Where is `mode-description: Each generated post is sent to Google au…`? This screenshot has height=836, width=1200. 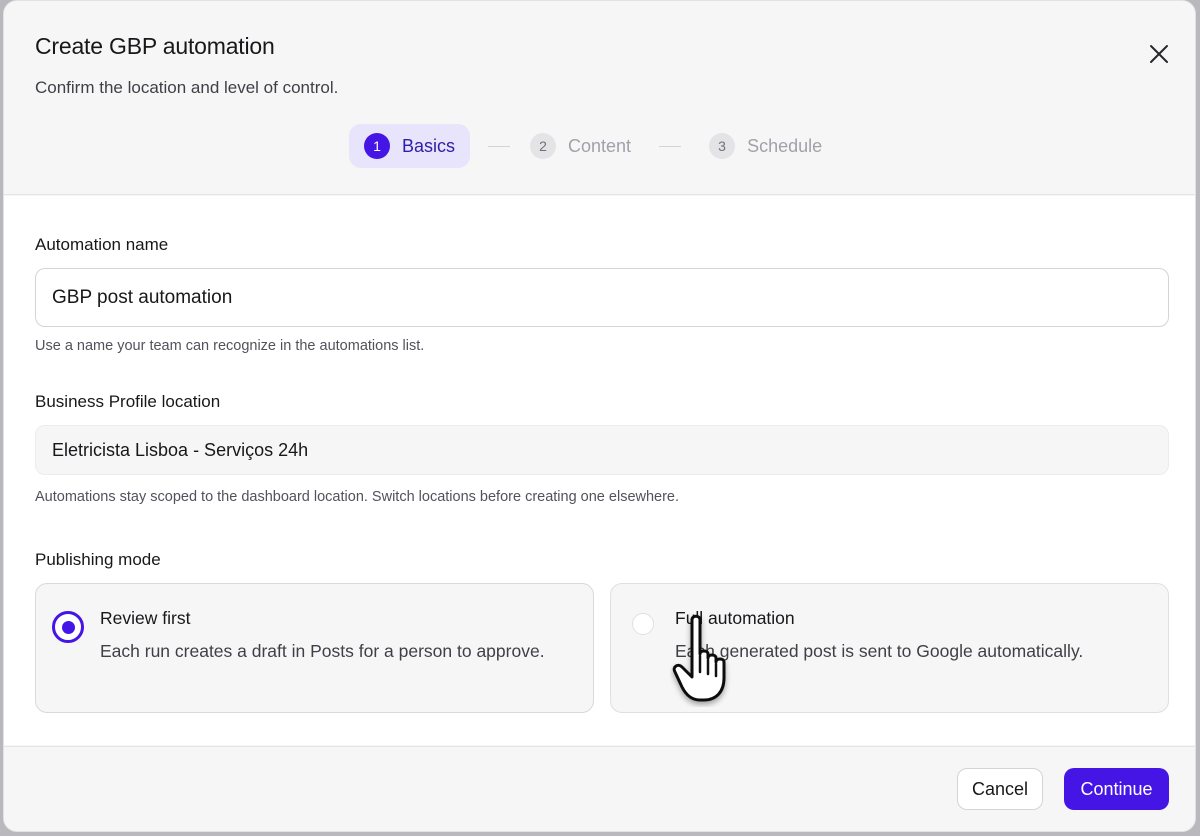 mode-description: Each generated post is sent to Google au… is located at coordinates (879, 651).